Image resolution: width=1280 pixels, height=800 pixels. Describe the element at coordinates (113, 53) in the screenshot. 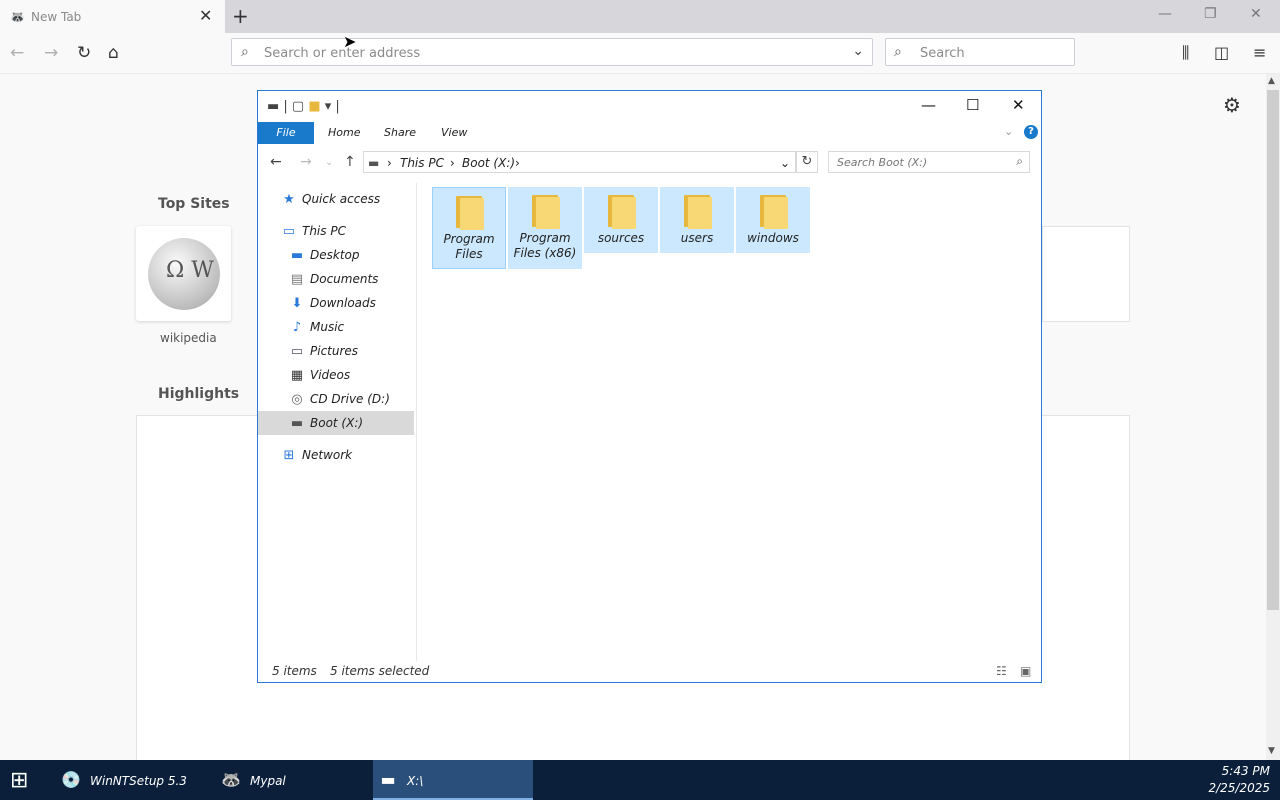

I see `home-icon: ⌂` at that location.